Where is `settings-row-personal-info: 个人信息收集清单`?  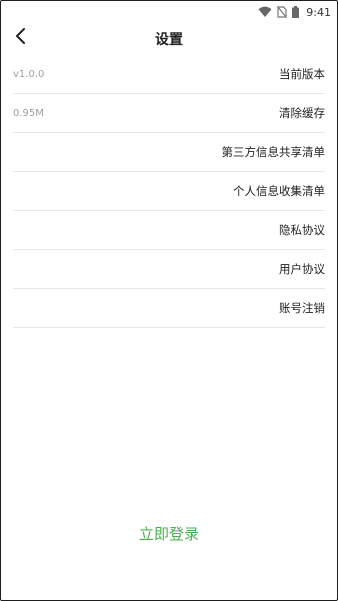
settings-row-personal-info: 个人信息收集清单 is located at coordinates (169, 191).